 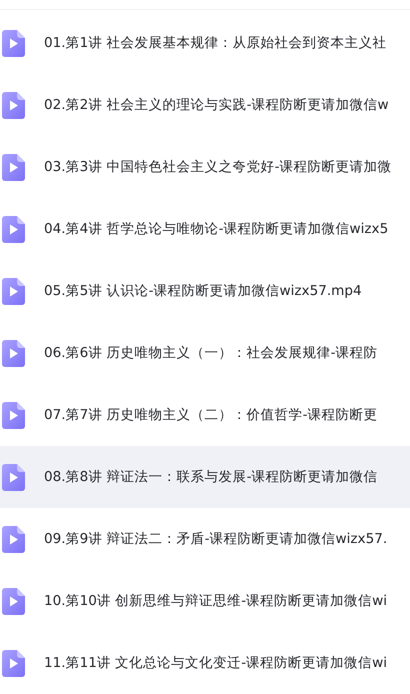 I want to click on file-row: 06.第6讲 历史唯物主义（一）：社会发展规律-课程防, so click(x=205, y=353).